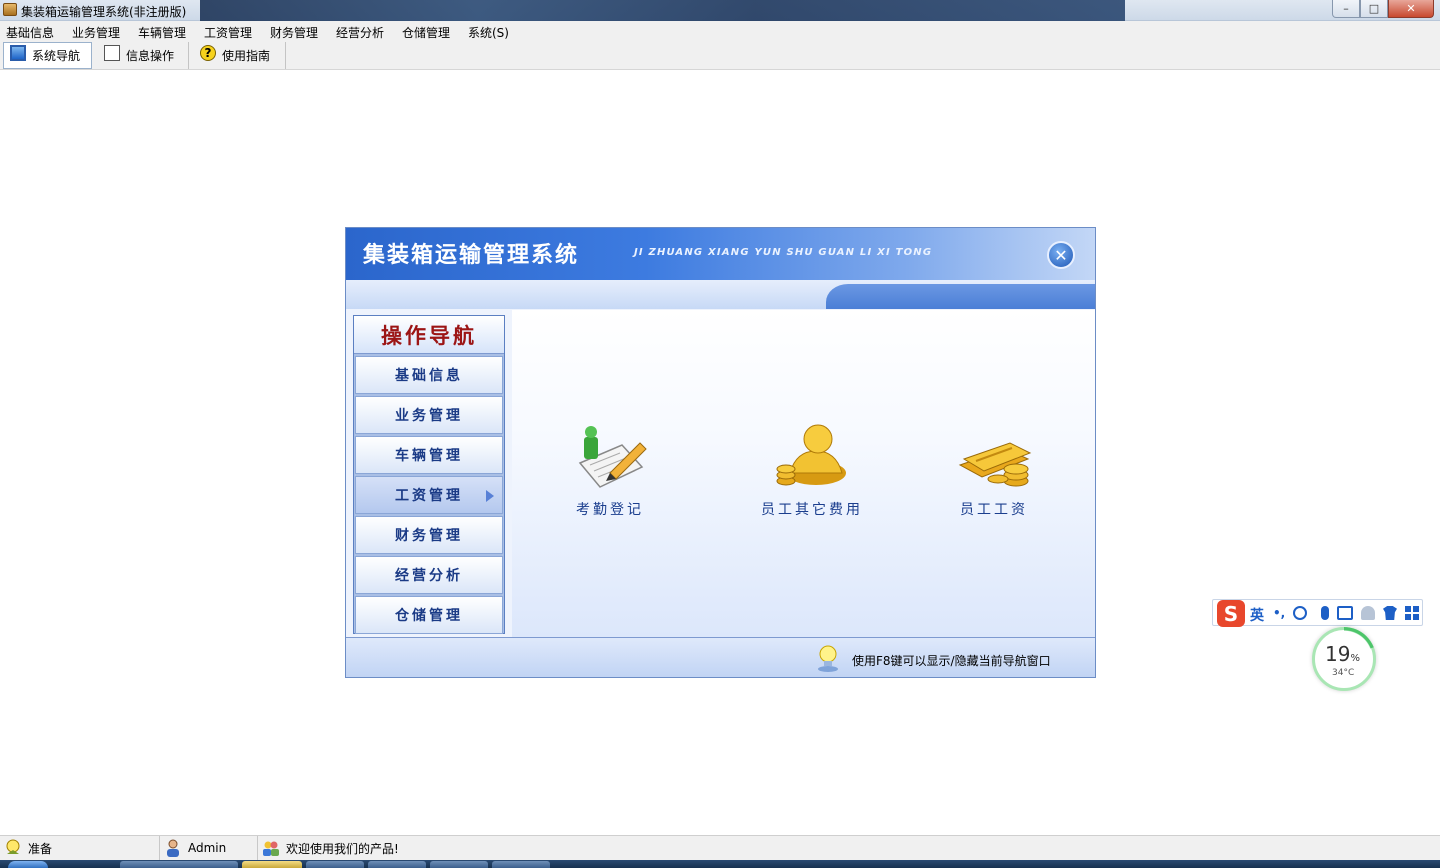  I want to click on nav-item-label: 财务管理, so click(429, 536).